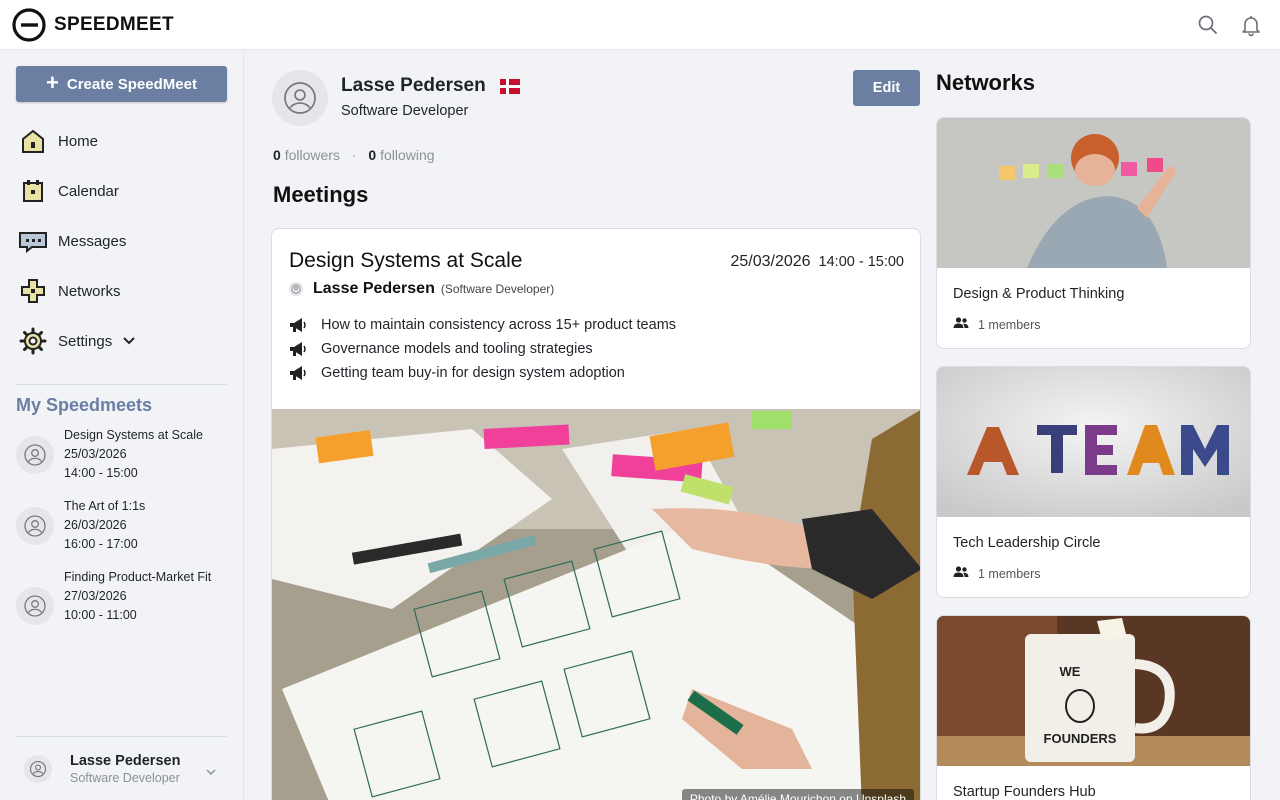  What do you see at coordinates (497, 289) in the screenshot?
I see `host-role: (Software Developer)` at bounding box center [497, 289].